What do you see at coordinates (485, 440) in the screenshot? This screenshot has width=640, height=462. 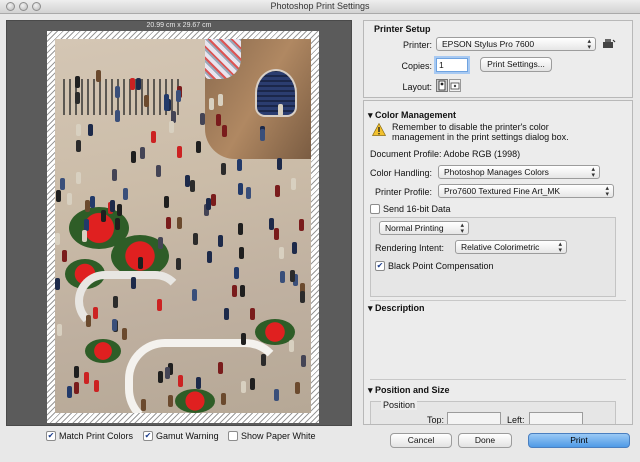 I see `done-button: Done` at bounding box center [485, 440].